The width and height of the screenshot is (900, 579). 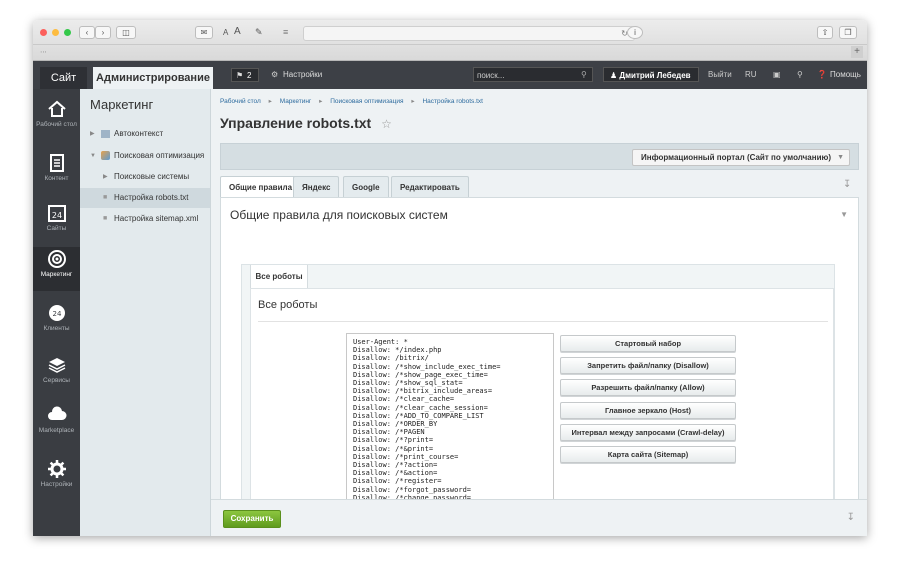 I want to click on menu-item-seo: ▼ Поисковая оптимизация, so click(x=145, y=156).